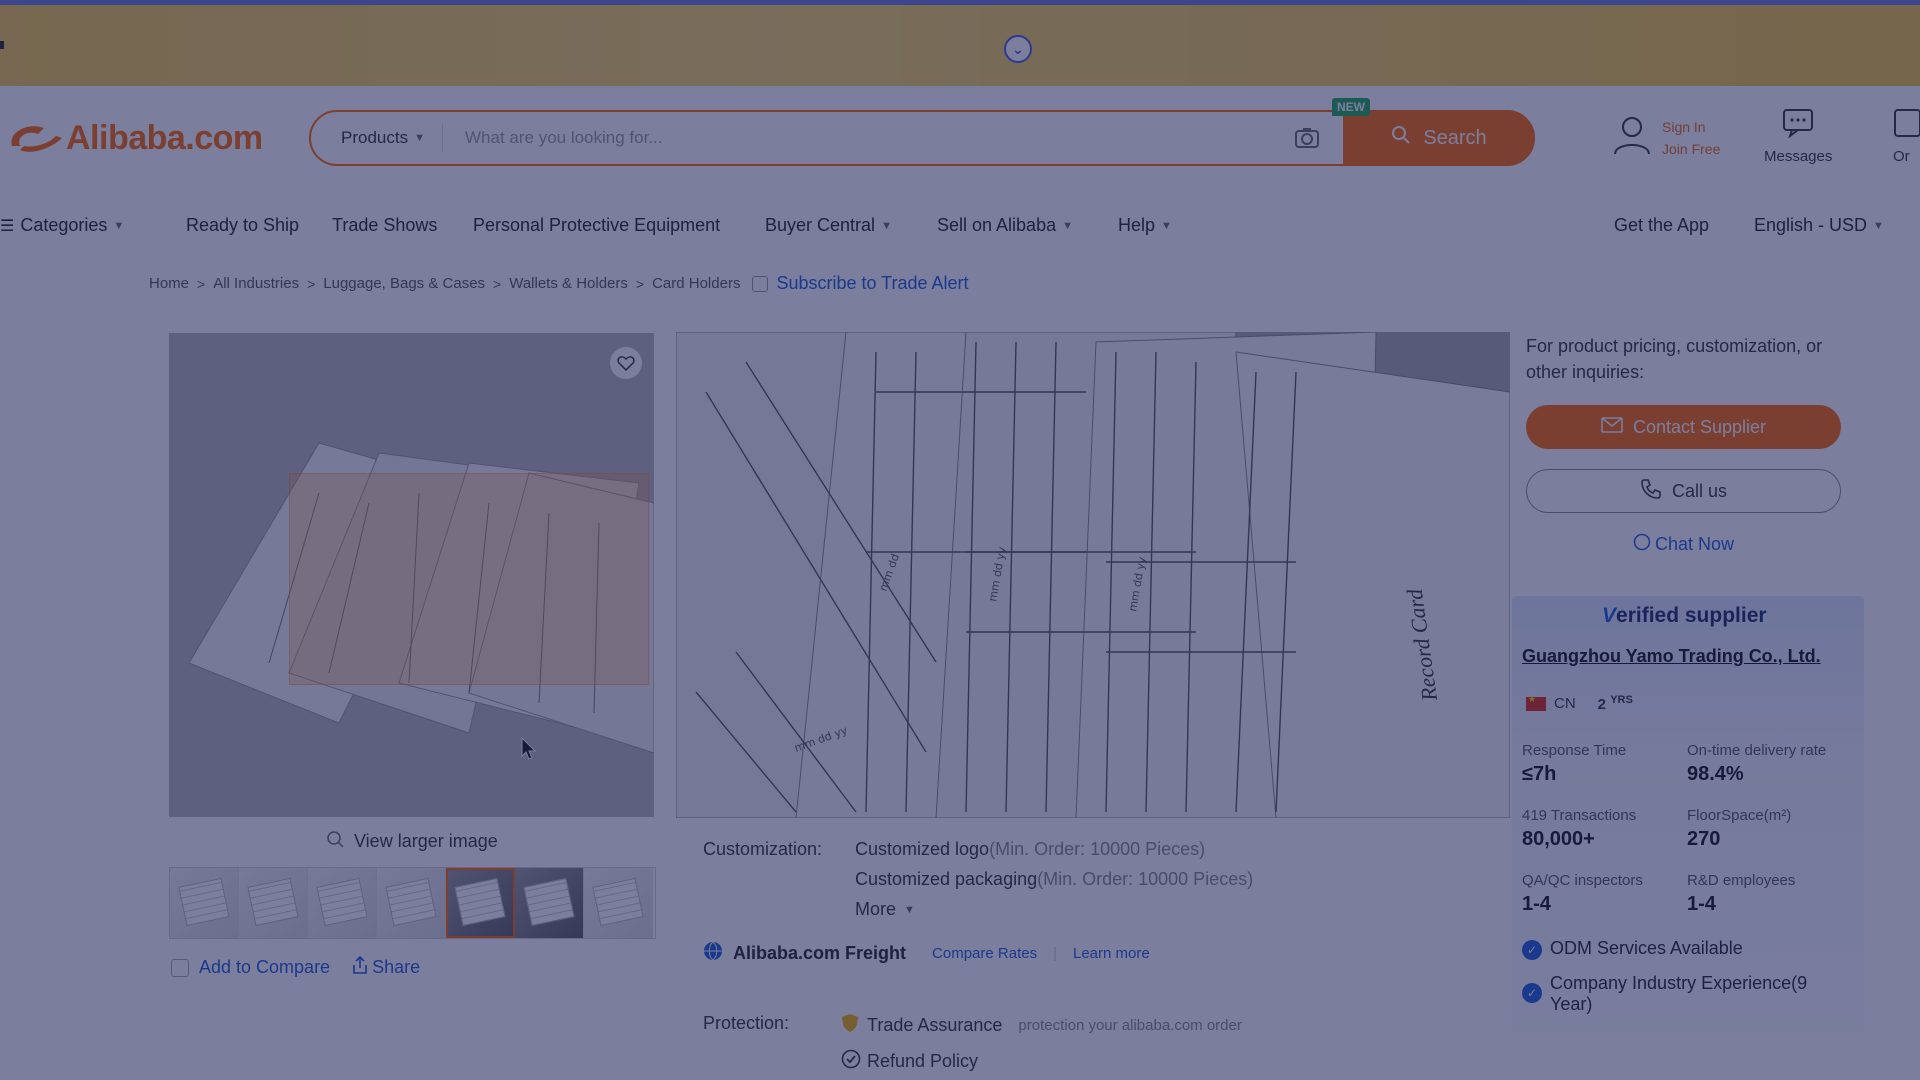 This screenshot has width=1920, height=1080. I want to click on compare-checkbox, so click(180, 967).